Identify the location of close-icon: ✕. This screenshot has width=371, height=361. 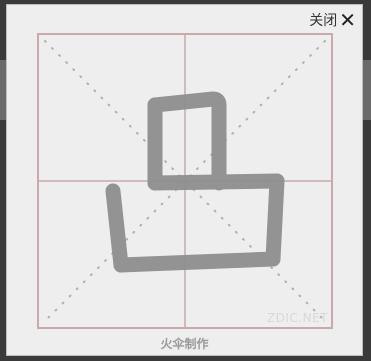
(347, 20).